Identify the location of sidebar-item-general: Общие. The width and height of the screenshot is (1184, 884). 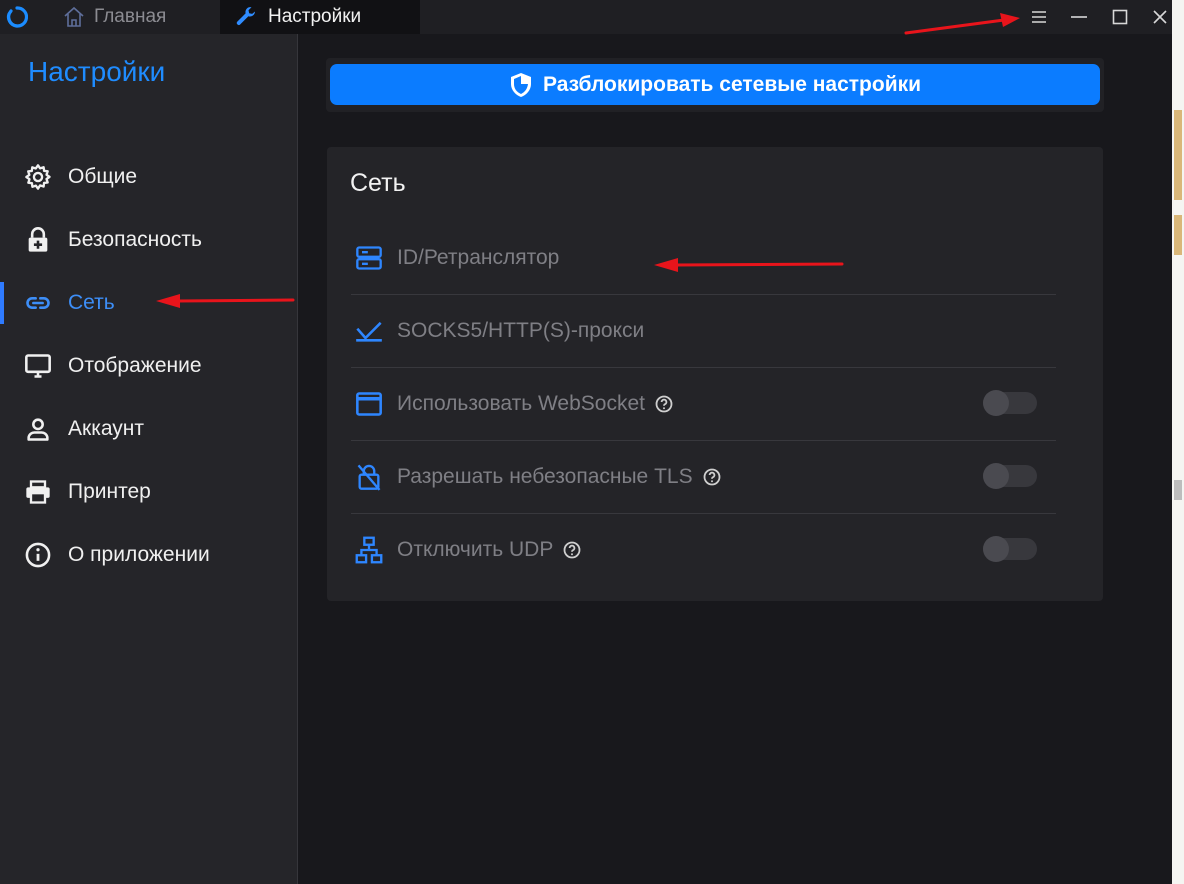
(148, 177).